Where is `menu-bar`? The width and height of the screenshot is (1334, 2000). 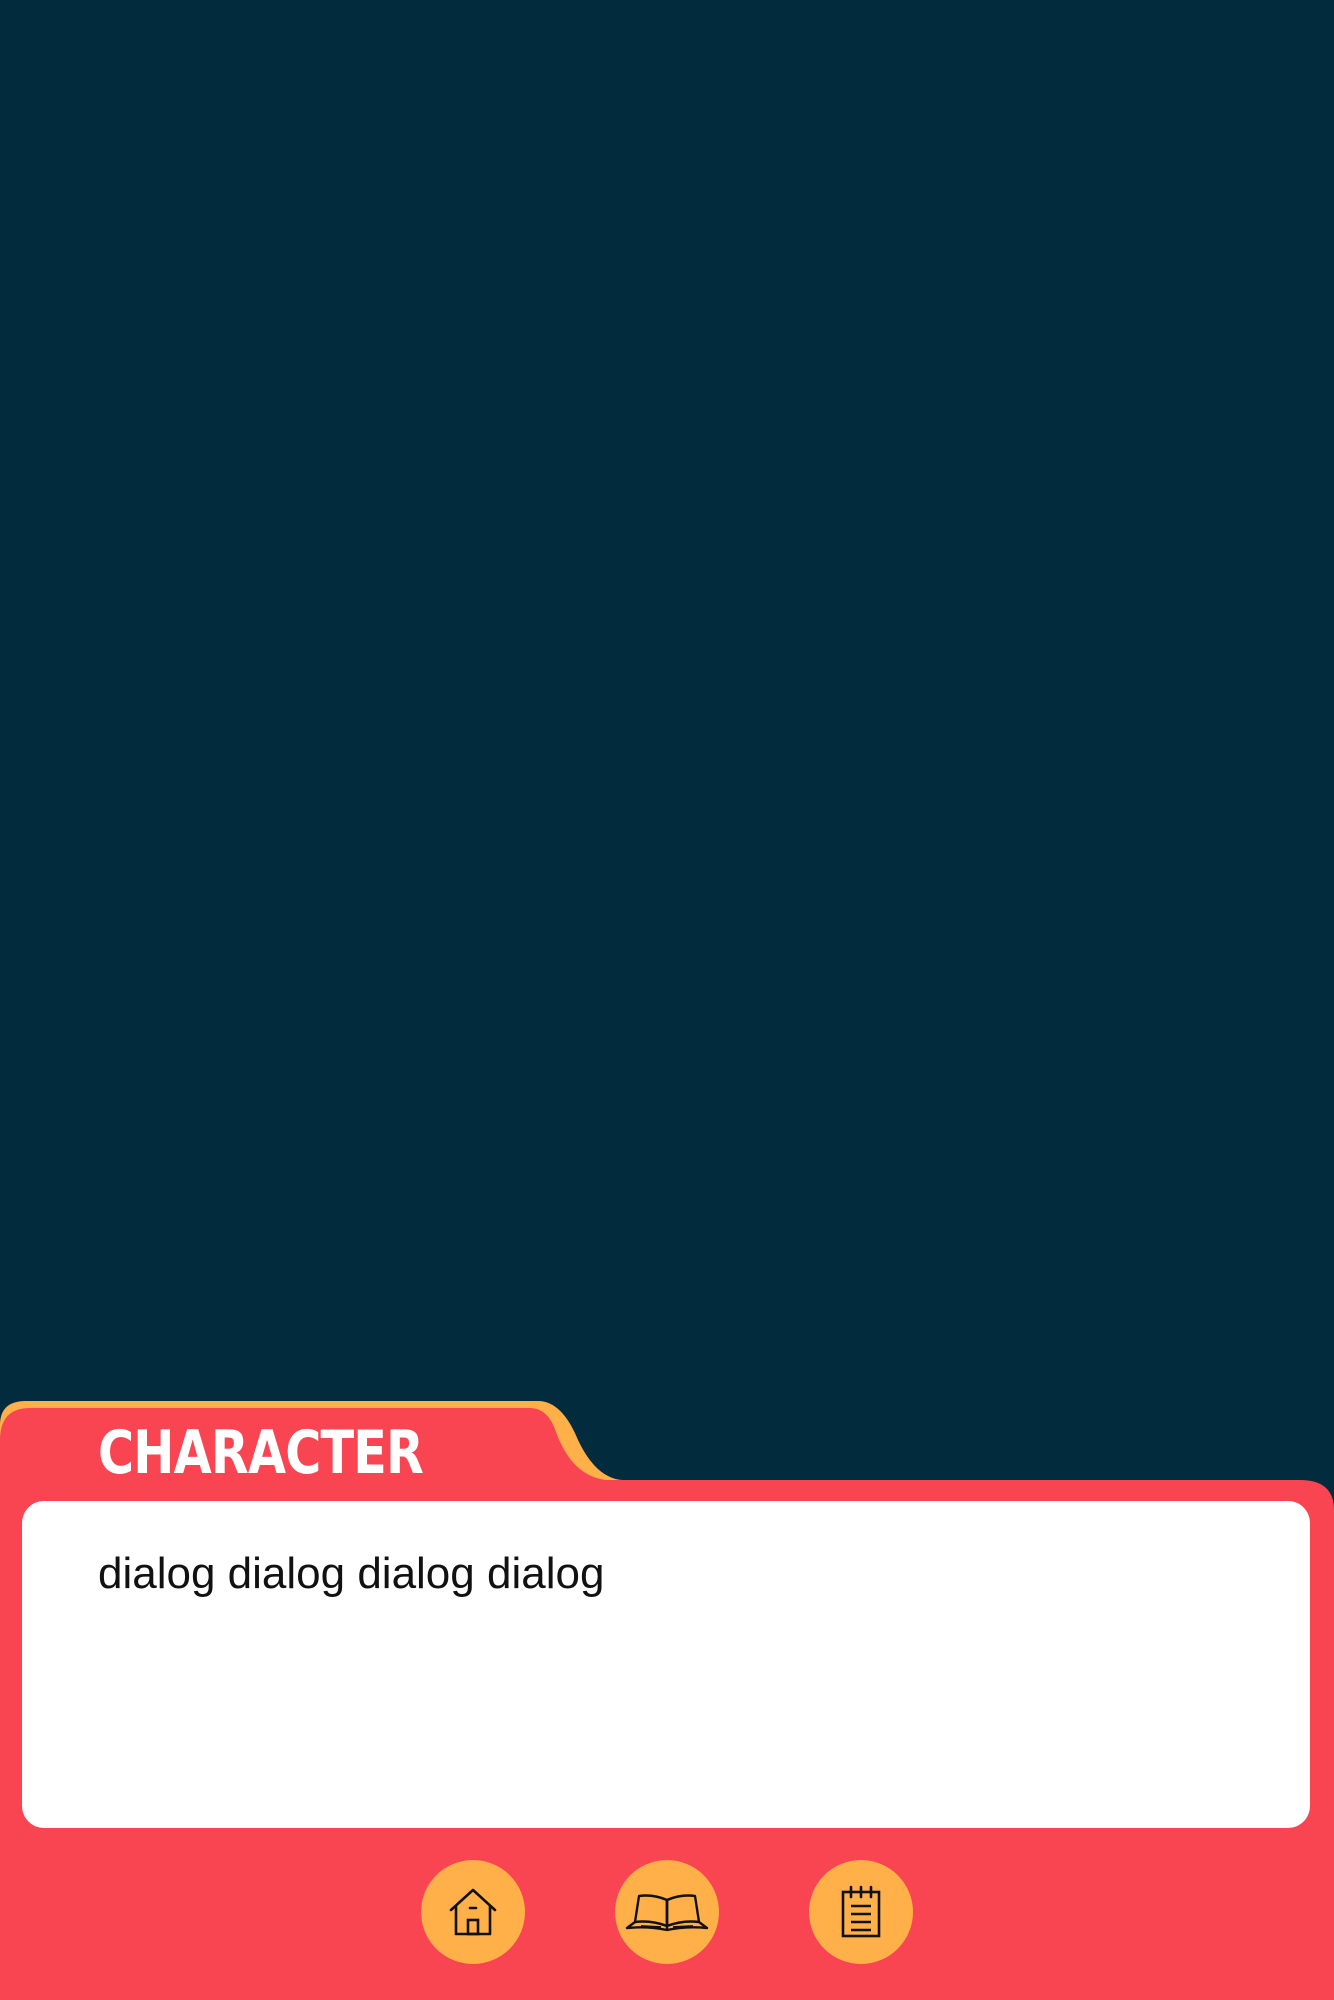
menu-bar is located at coordinates (667, 1913).